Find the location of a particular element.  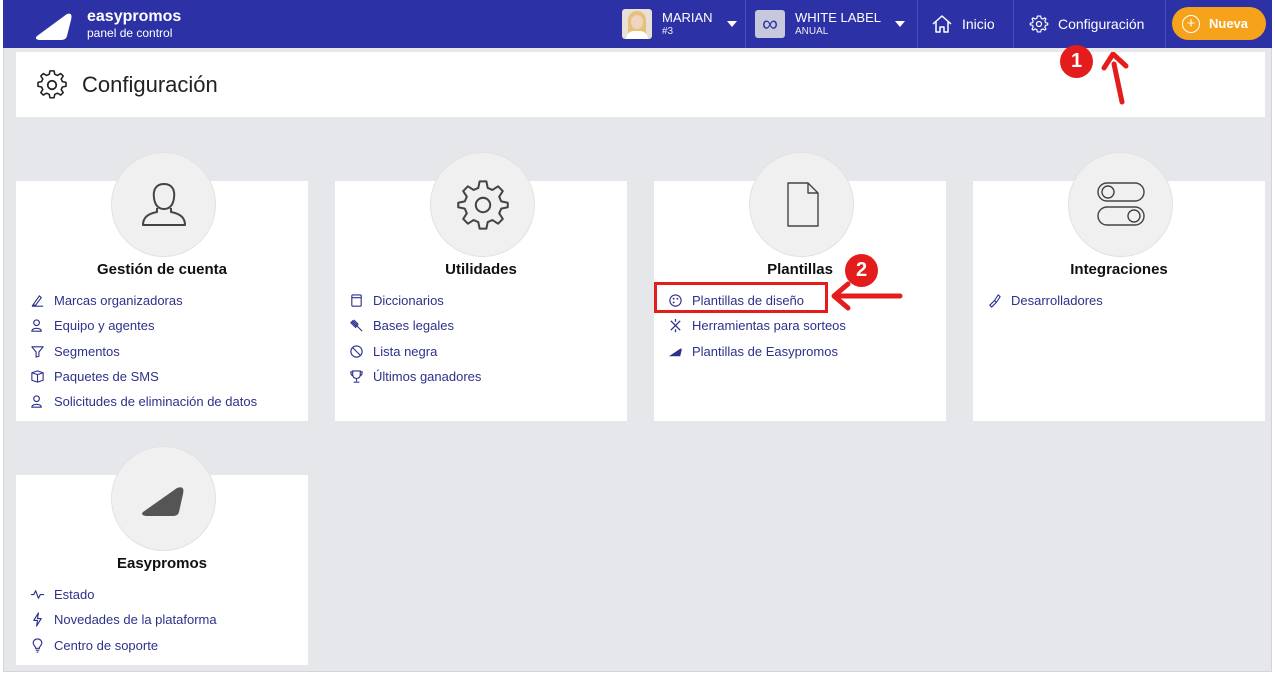

link-label: Marcas organizadoras is located at coordinates (118, 301).